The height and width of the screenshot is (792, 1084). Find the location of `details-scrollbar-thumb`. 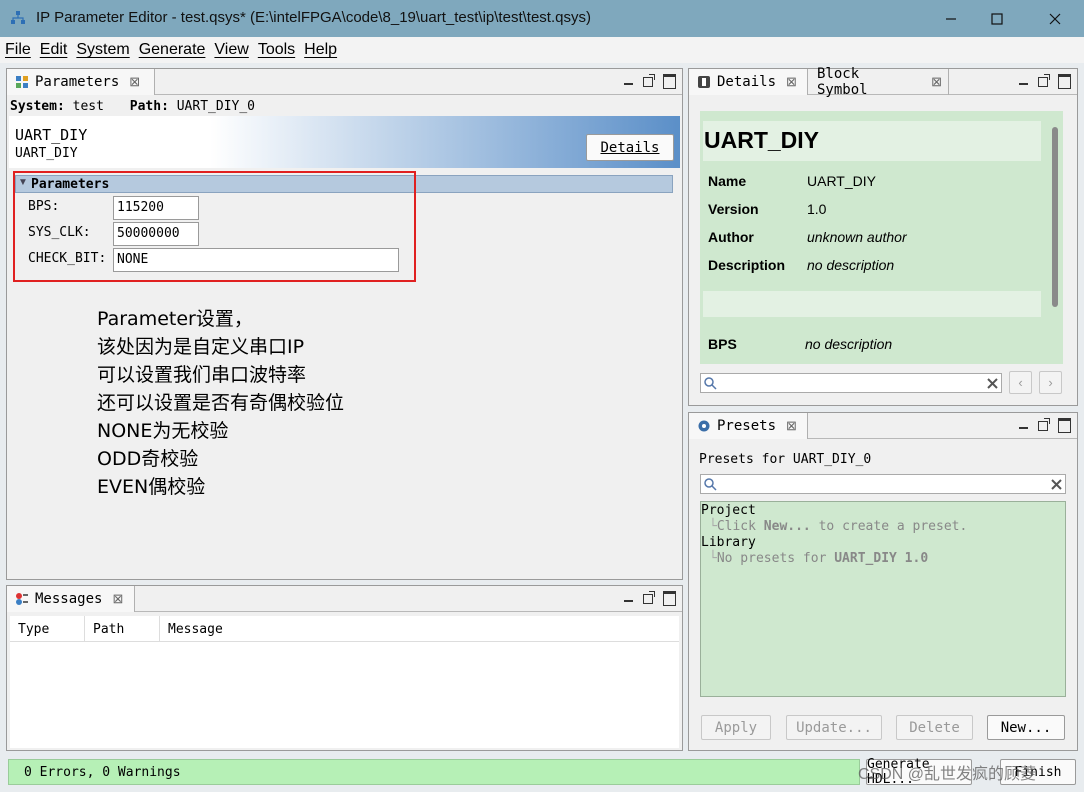

details-scrollbar-thumb is located at coordinates (1055, 217).